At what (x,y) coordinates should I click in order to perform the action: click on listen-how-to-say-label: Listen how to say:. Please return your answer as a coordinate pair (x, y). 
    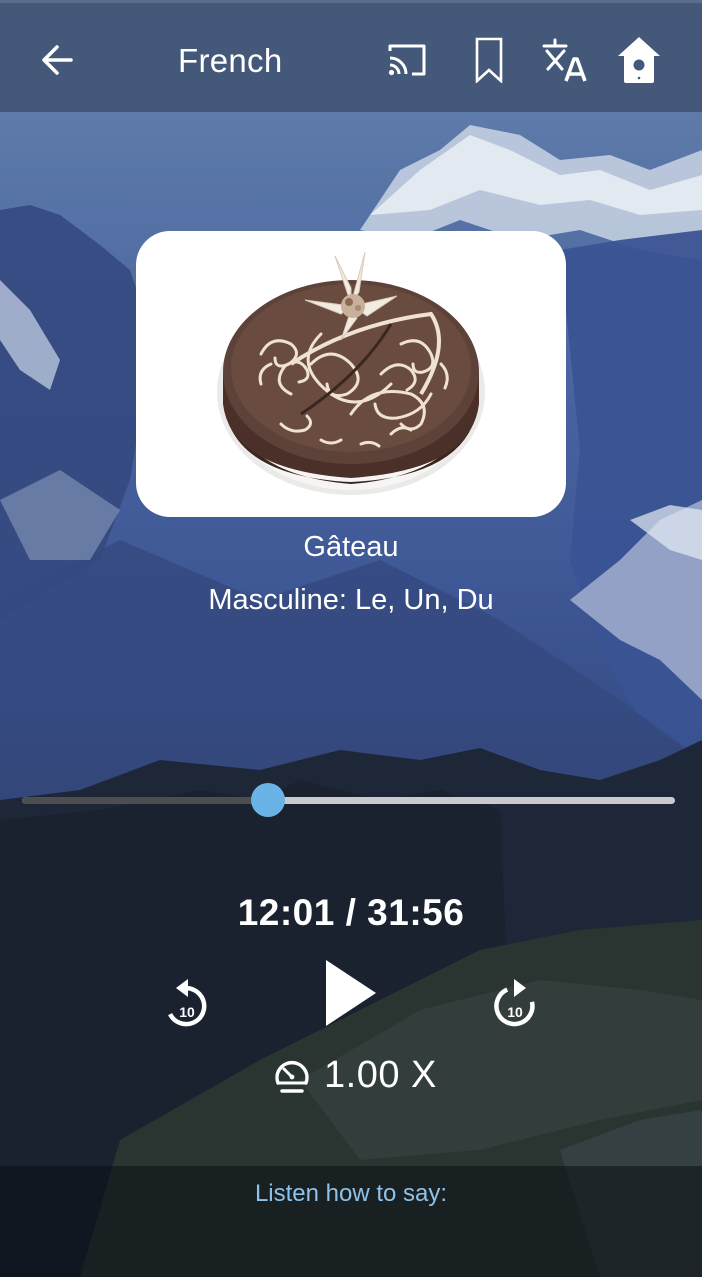
    Looking at the image, I should click on (351, 1193).